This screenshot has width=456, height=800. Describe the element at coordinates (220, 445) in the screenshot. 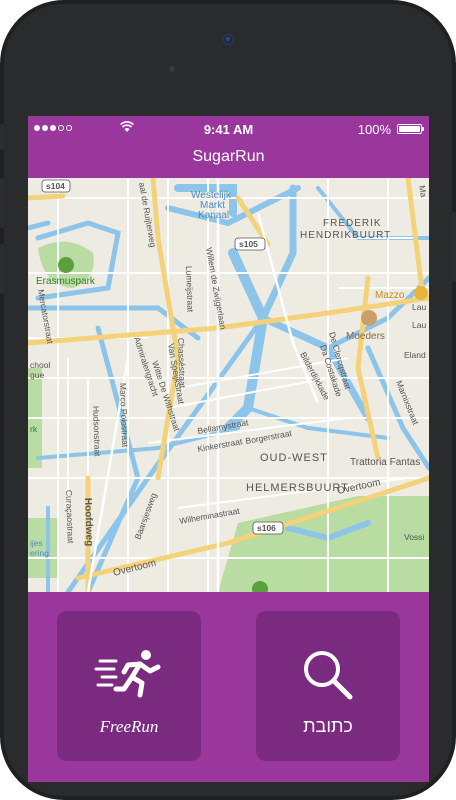

I see `map-label: Kinkerstraat` at that location.